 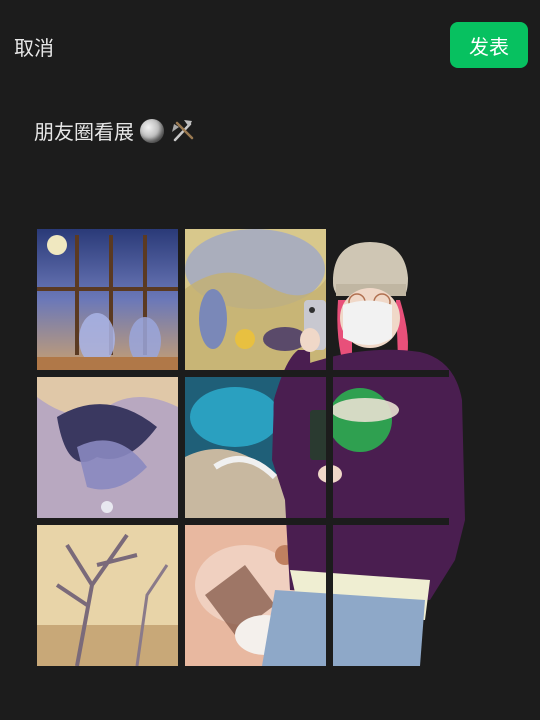 I want to click on publish-button: 发表, so click(x=489, y=45).